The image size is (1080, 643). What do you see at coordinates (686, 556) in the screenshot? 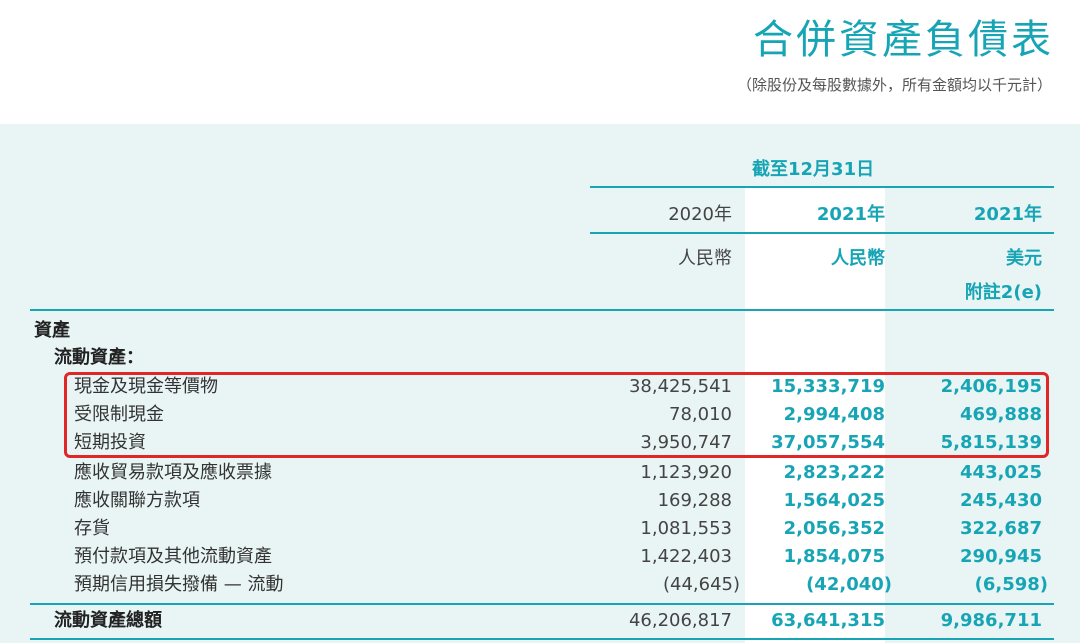
I see `cell-2020: 1,422,403` at bounding box center [686, 556].